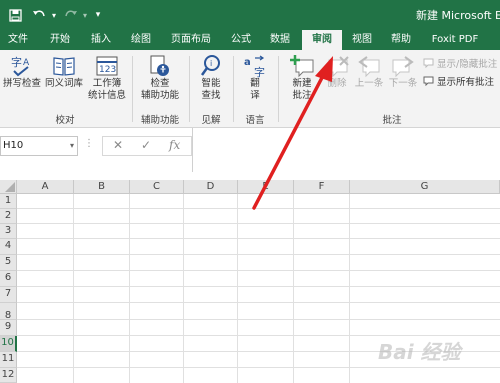  I want to click on delete-comment-icon, so click(337, 66).